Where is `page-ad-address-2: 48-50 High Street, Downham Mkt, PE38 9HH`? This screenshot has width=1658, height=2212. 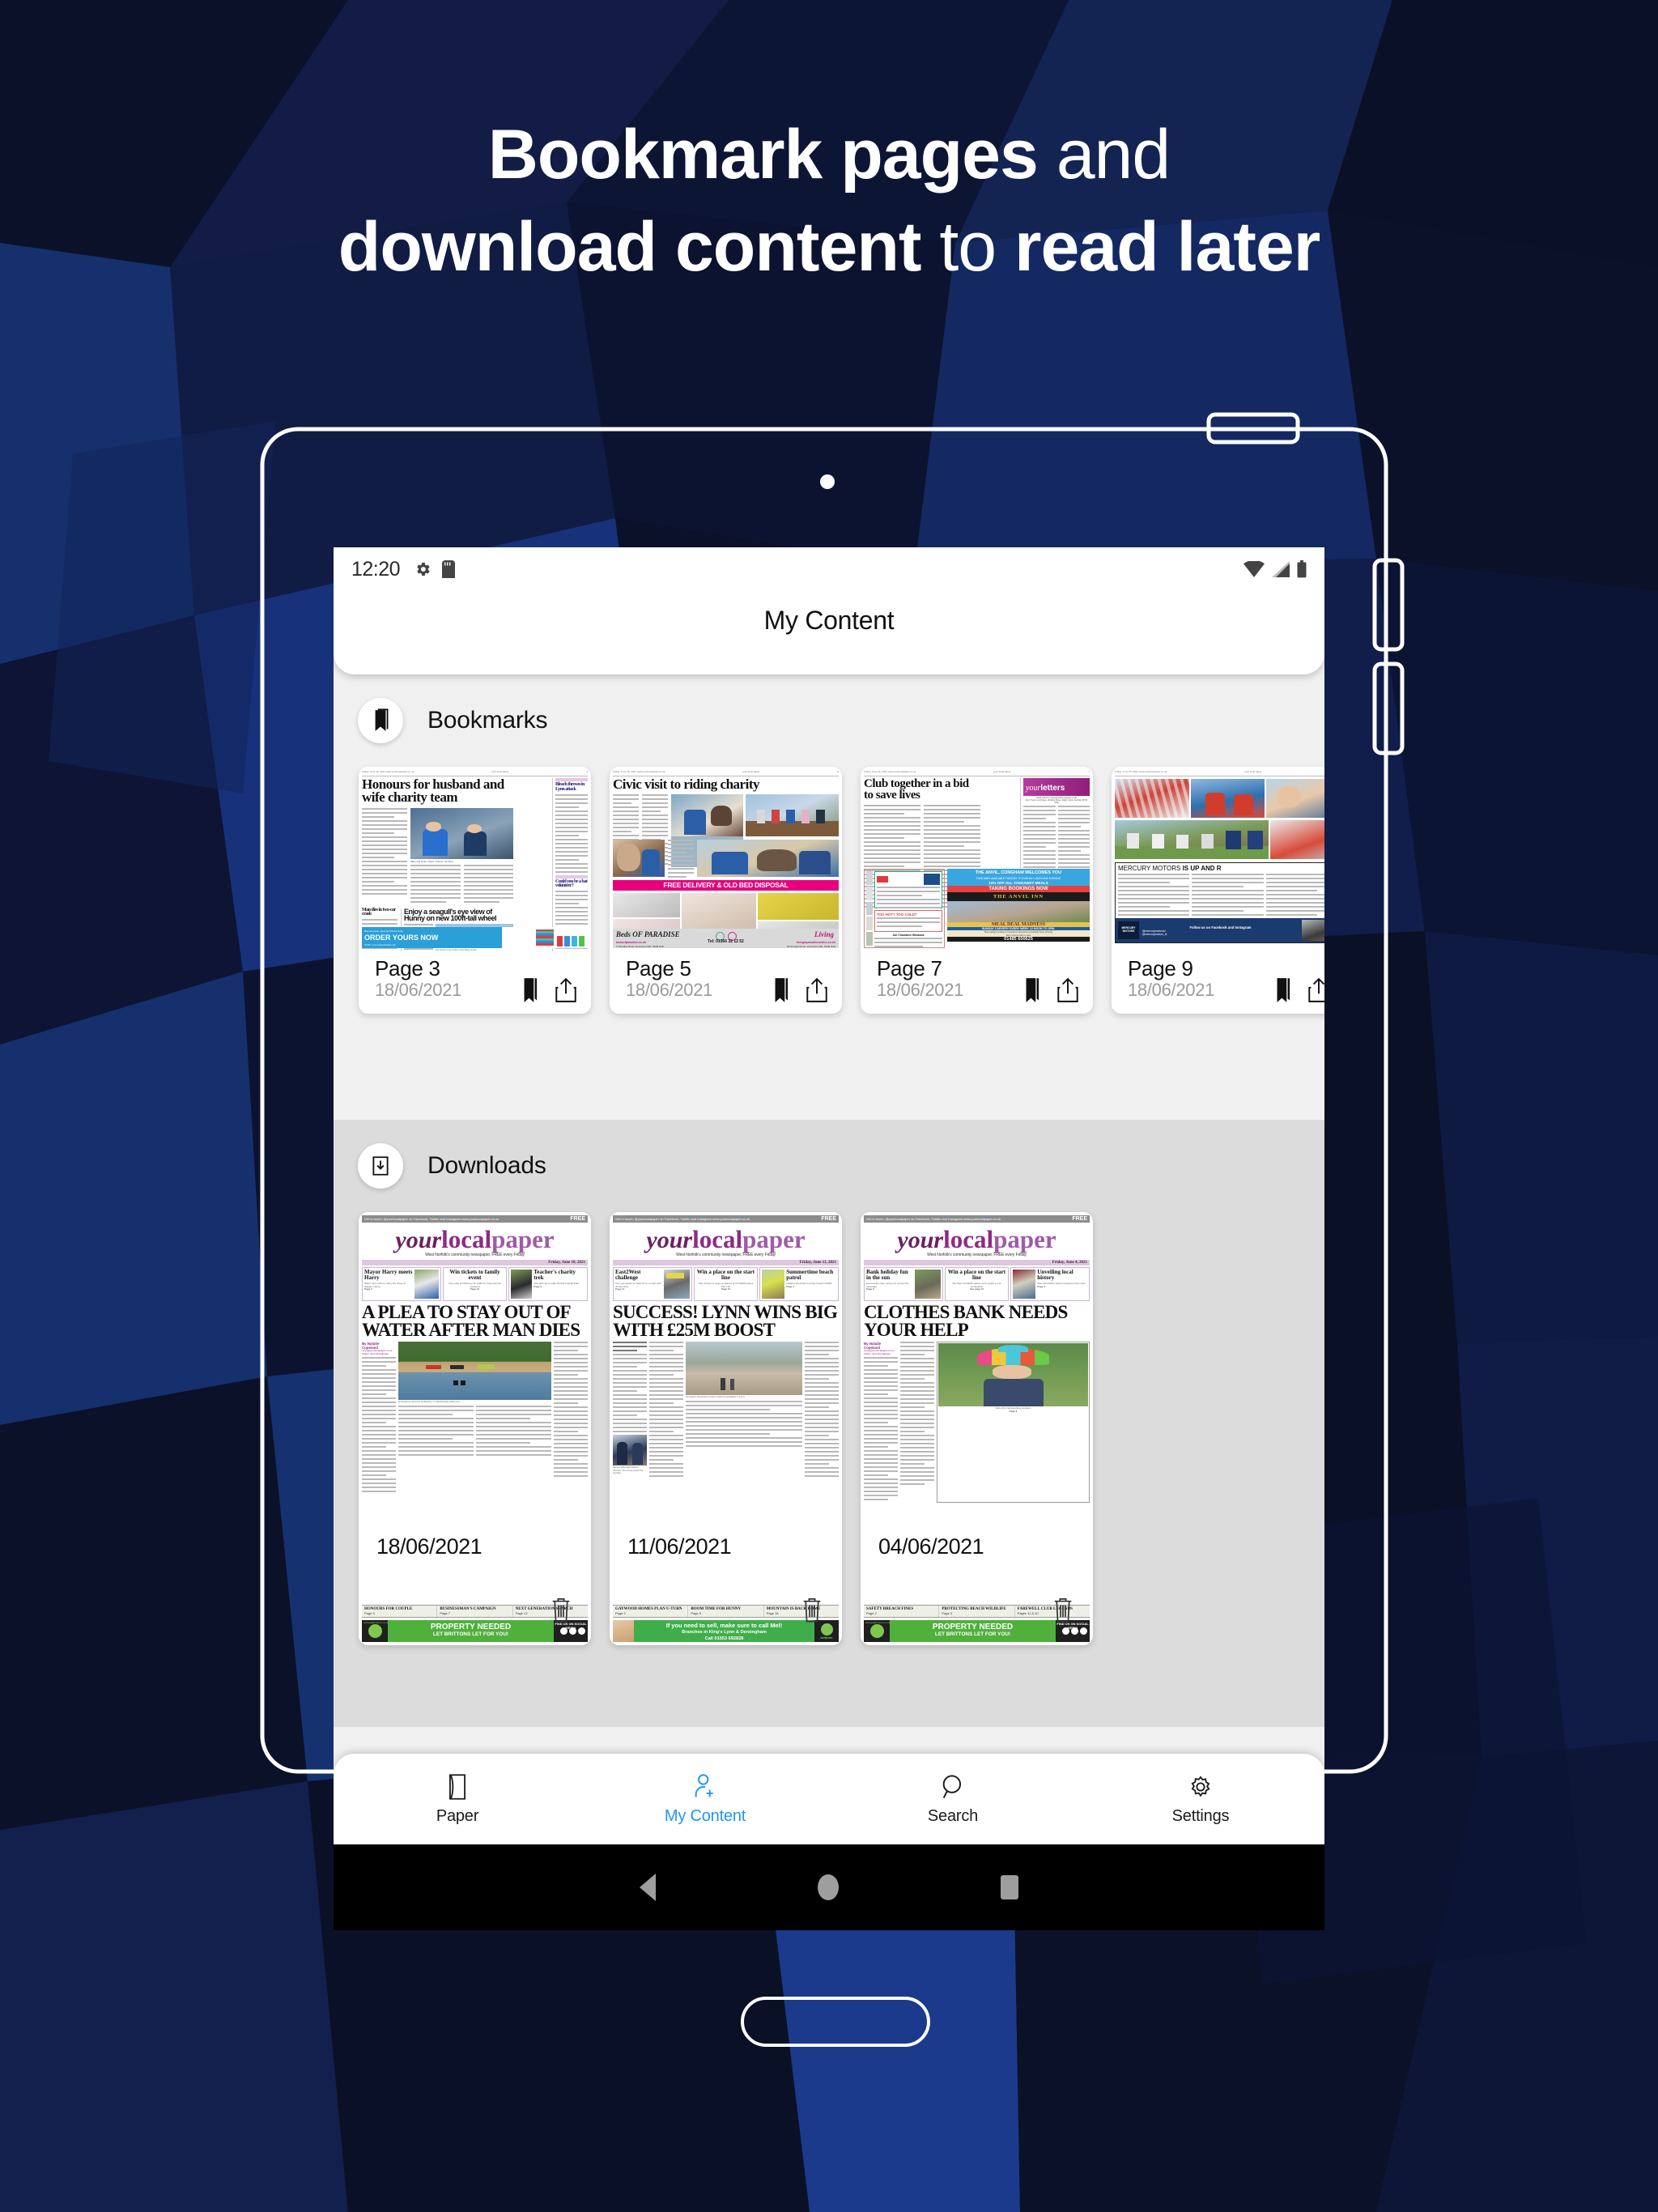
page-ad-address-2: 48-50 High Street, Downham Mkt, PE38 9HH is located at coordinates (810, 946).